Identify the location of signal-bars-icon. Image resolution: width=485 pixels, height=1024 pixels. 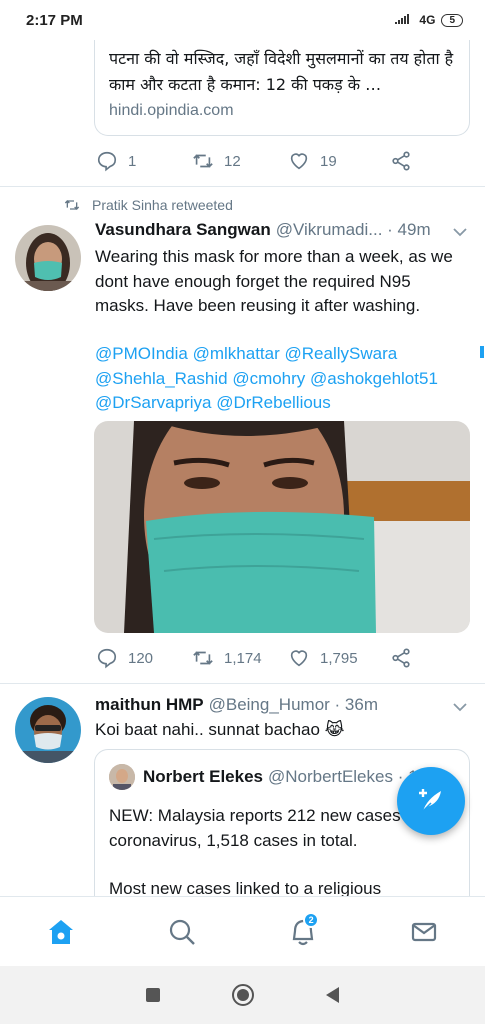
(402, 19).